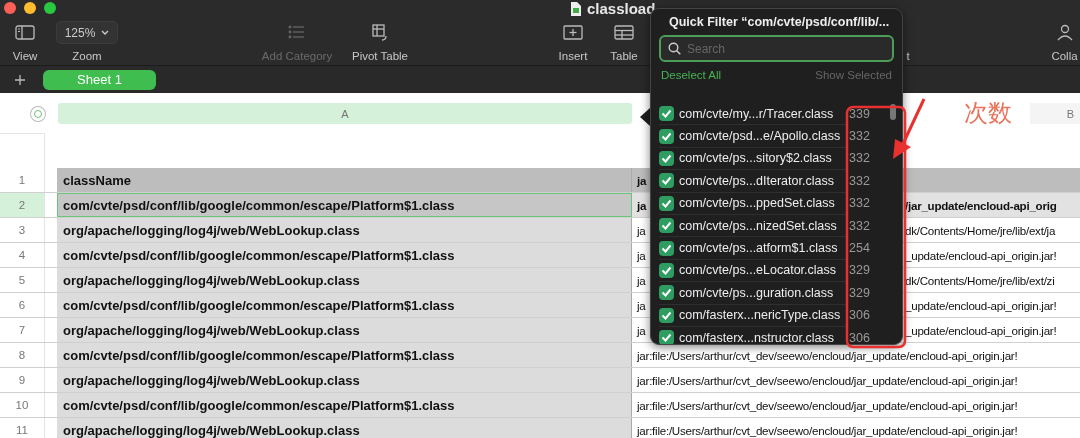  I want to click on toolbar-label: View, so click(25, 56).